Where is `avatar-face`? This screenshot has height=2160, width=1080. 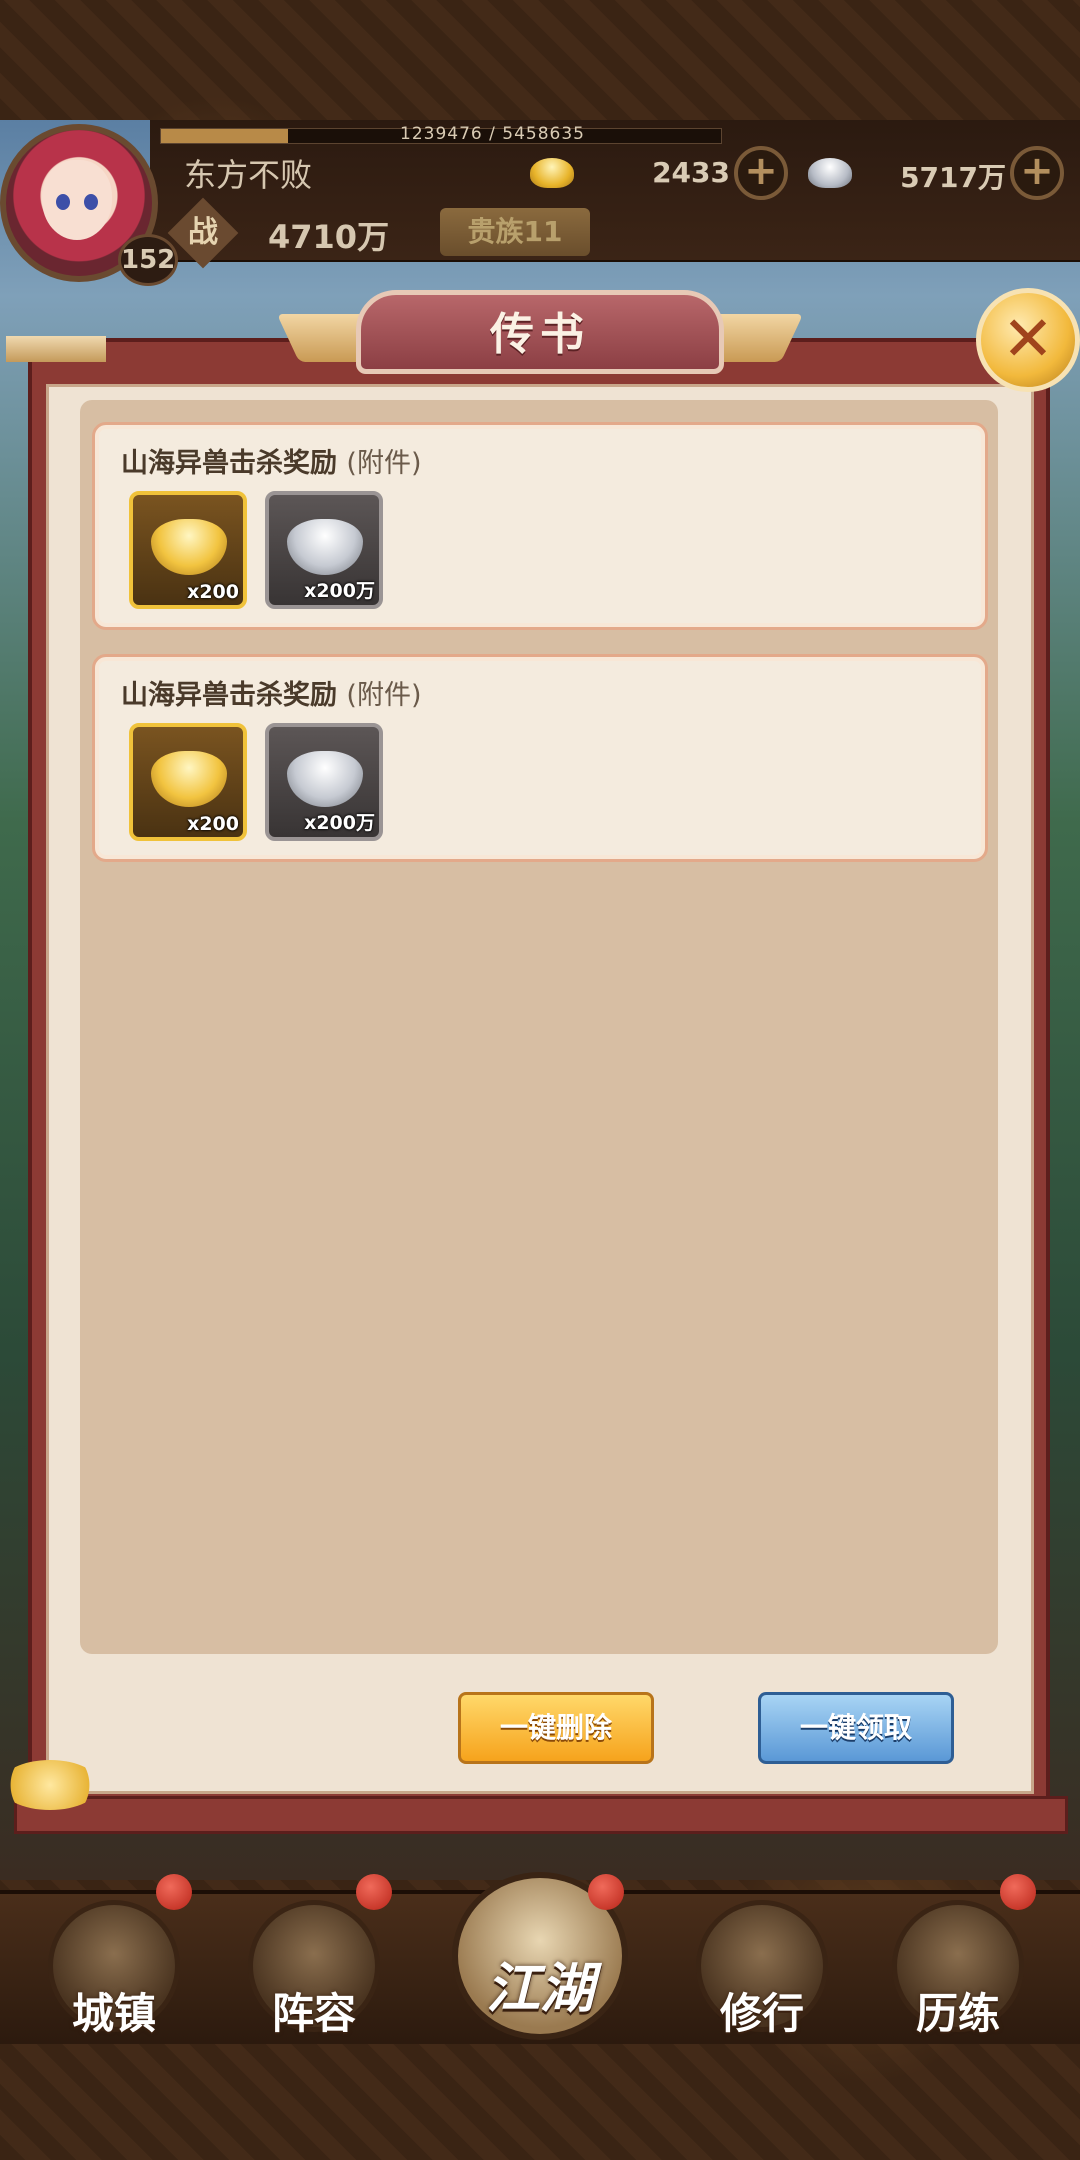 avatar-face is located at coordinates (77, 200).